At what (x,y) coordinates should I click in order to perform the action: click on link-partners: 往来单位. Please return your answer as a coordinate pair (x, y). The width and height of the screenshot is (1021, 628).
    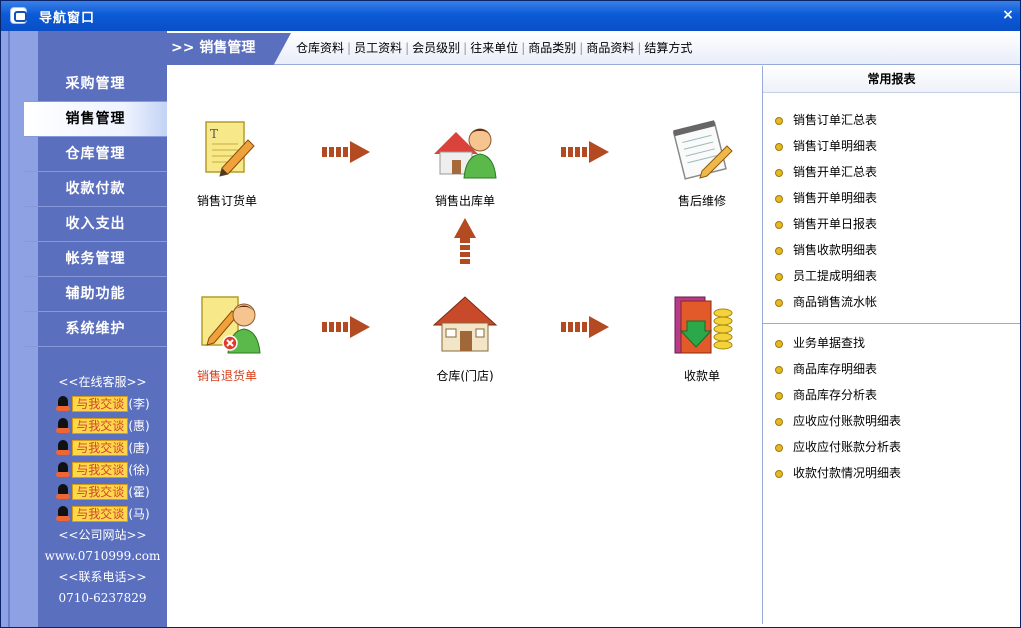
    Looking at the image, I should click on (494, 48).